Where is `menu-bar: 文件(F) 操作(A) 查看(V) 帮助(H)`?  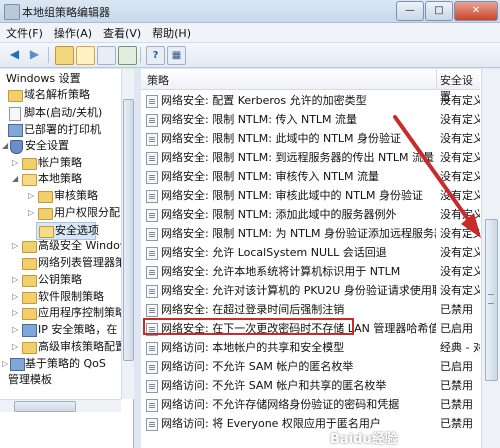 menu-bar: 文件(F) 操作(A) 查看(V) 帮助(H) is located at coordinates (250, 33).